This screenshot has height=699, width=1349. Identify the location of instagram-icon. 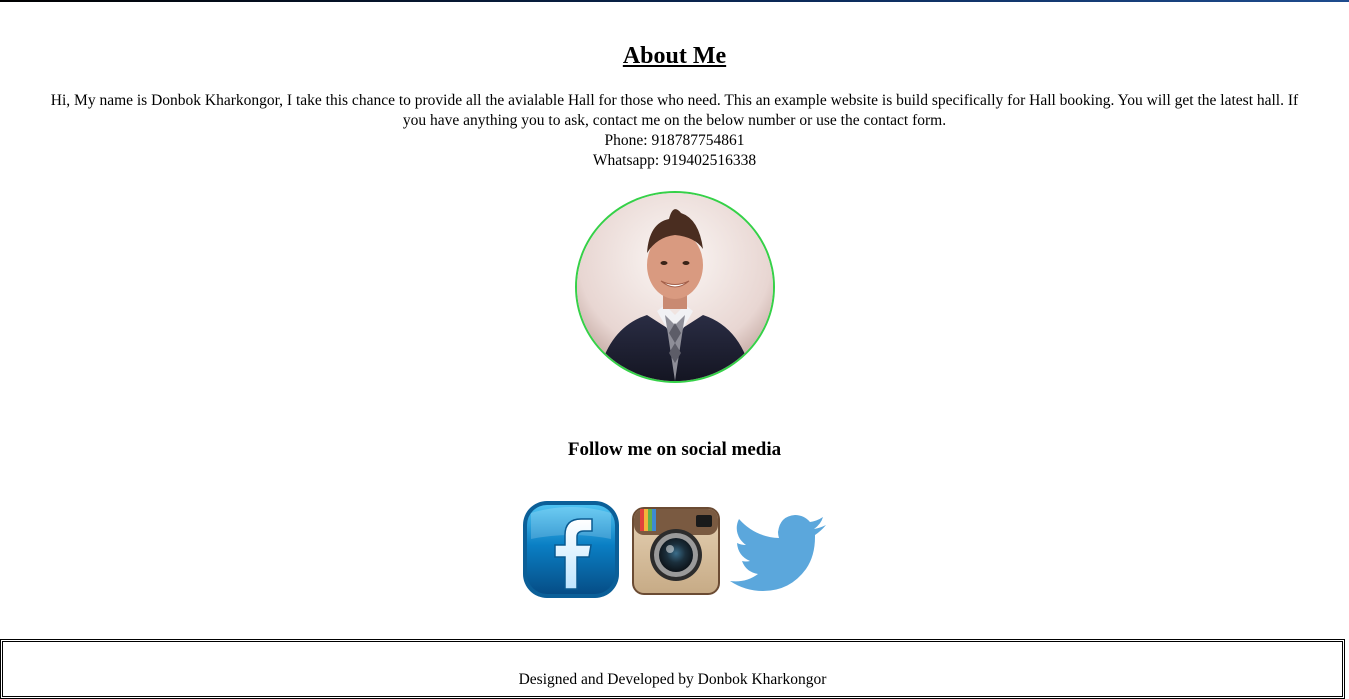
(676, 551).